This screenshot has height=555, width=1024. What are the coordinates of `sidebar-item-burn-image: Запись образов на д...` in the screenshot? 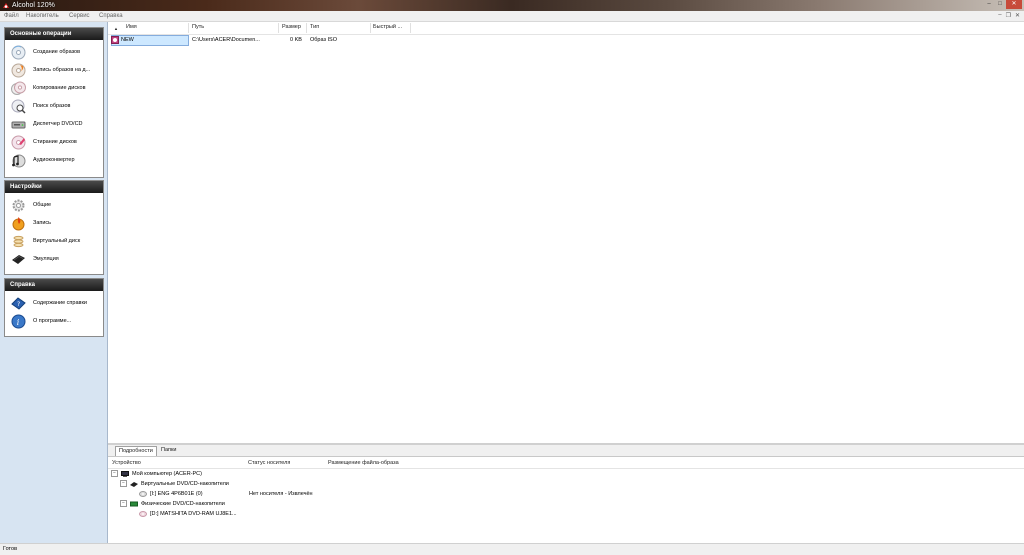 It's located at (54, 70).